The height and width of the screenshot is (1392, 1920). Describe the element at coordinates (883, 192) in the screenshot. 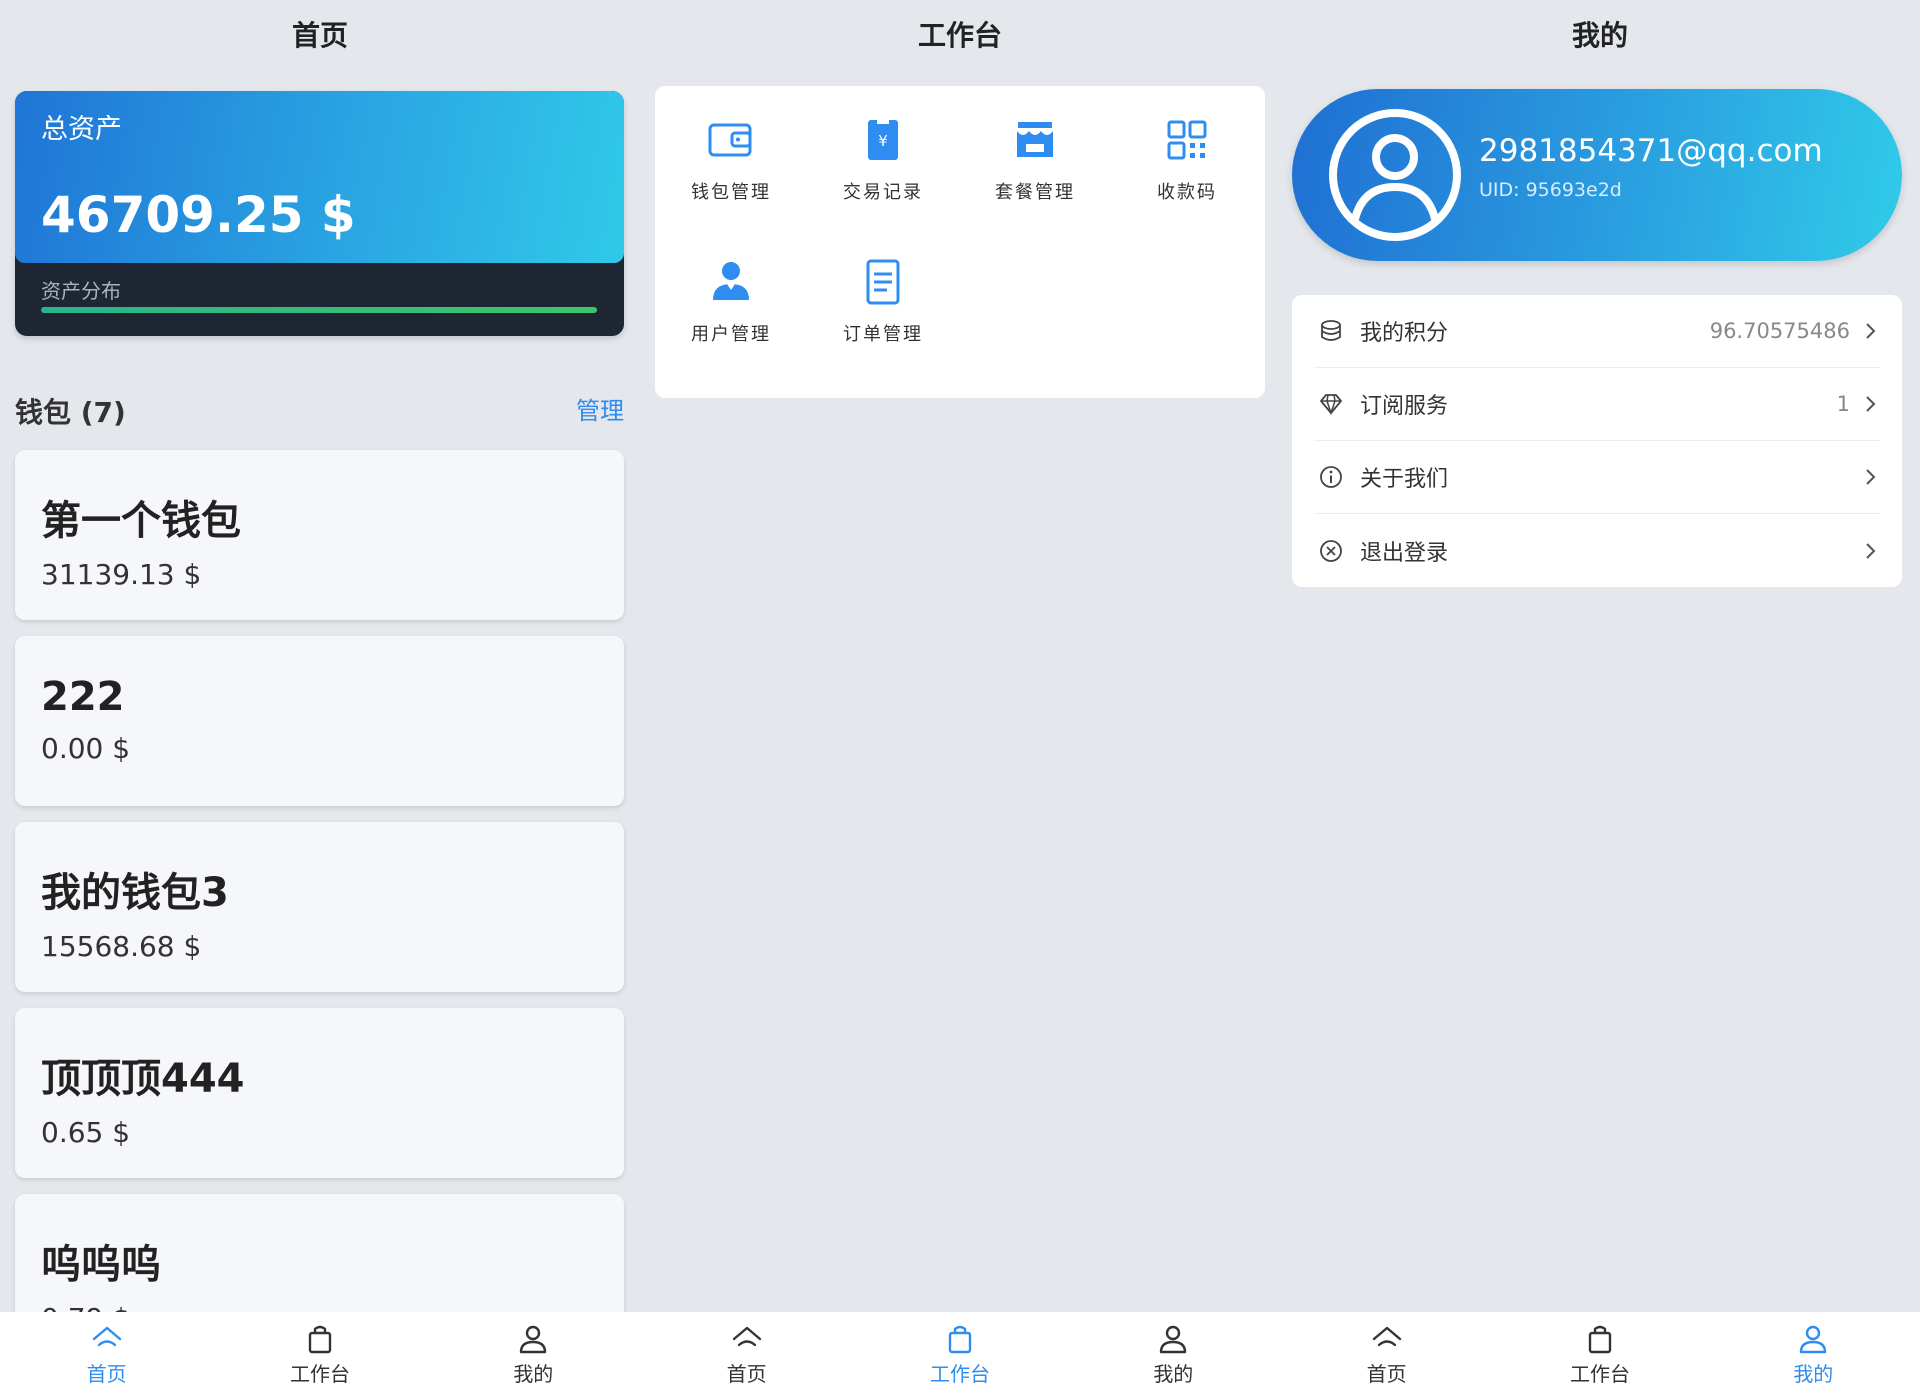

I see `work-label: 交易记录` at that location.